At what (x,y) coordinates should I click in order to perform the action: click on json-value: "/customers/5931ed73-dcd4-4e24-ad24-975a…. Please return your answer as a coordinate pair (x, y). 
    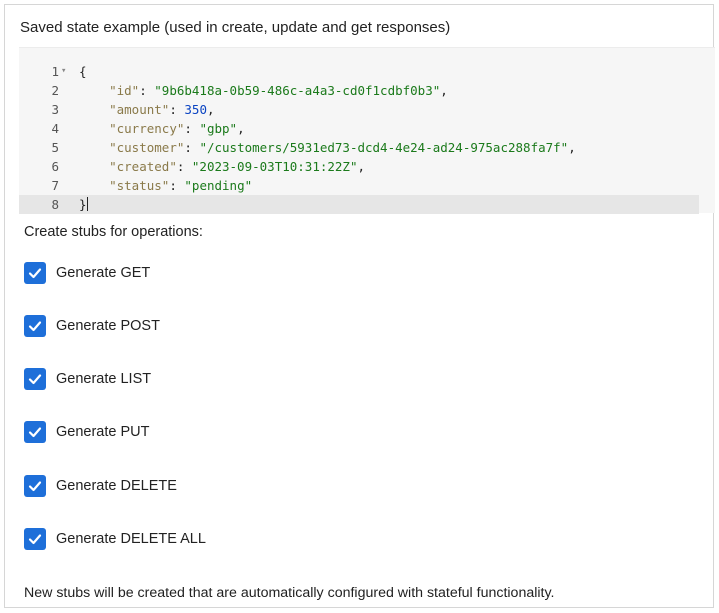
    Looking at the image, I should click on (384, 147).